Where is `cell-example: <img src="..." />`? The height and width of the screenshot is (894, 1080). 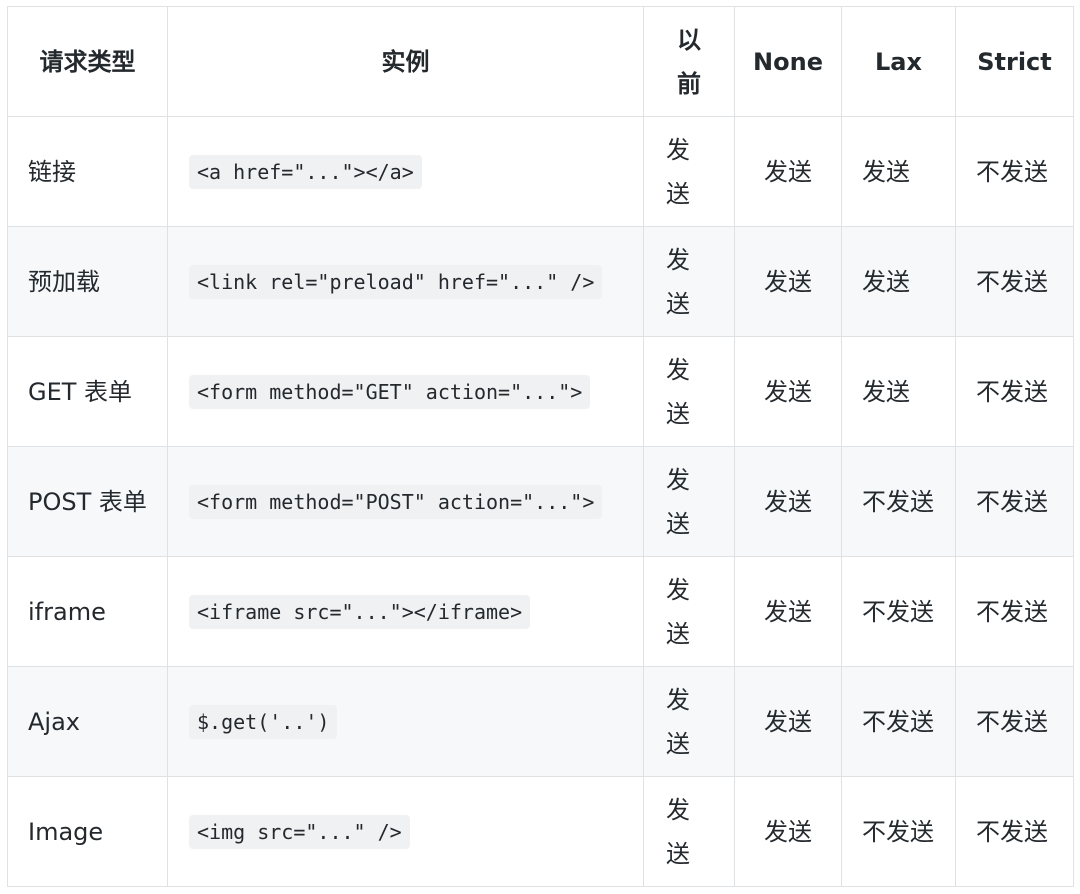 cell-example: <img src="..." /> is located at coordinates (405, 831).